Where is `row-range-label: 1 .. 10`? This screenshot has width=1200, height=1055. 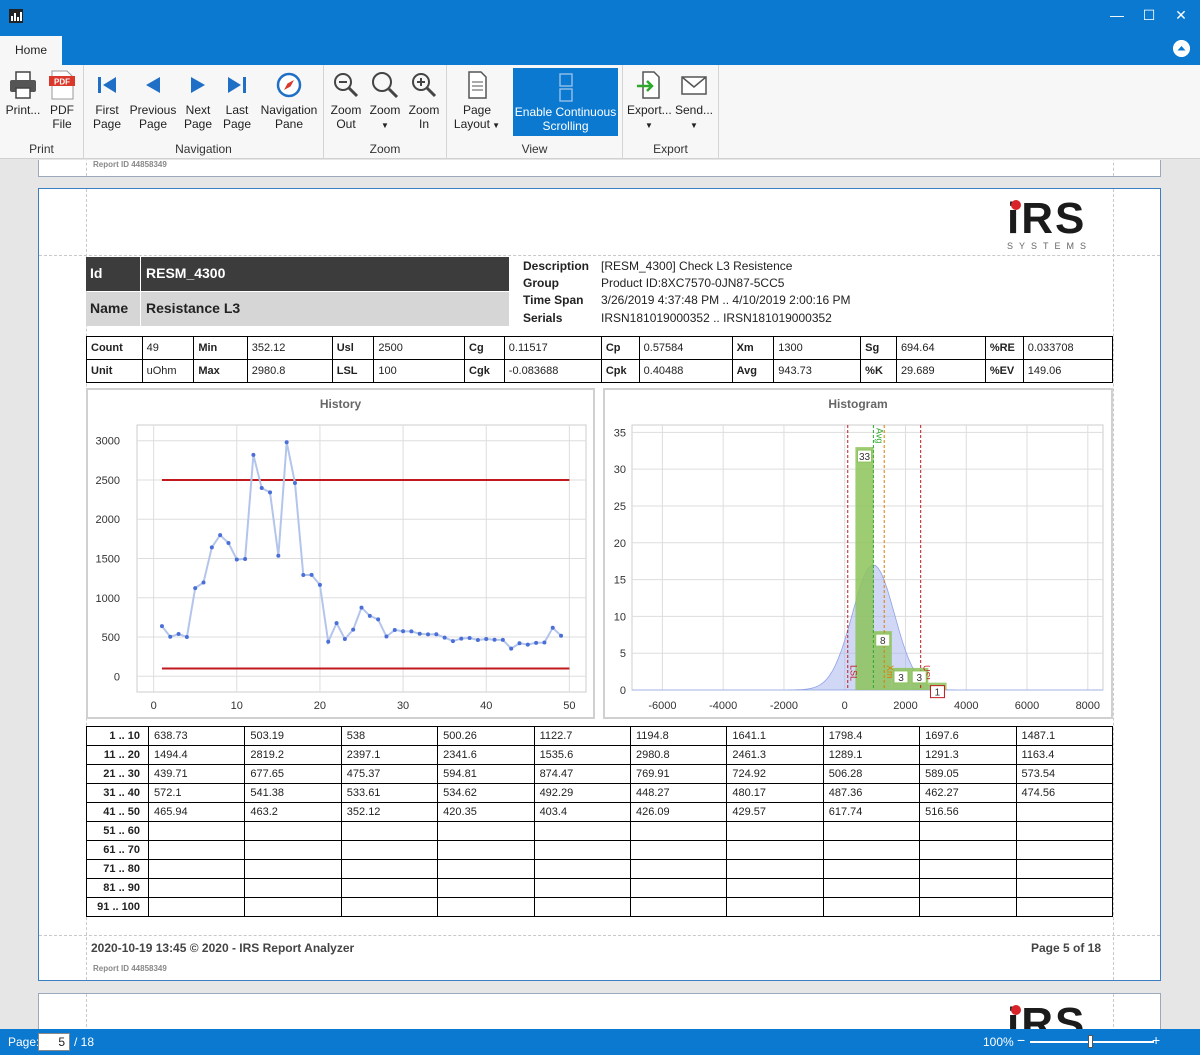 row-range-label: 1 .. 10 is located at coordinates (117, 736).